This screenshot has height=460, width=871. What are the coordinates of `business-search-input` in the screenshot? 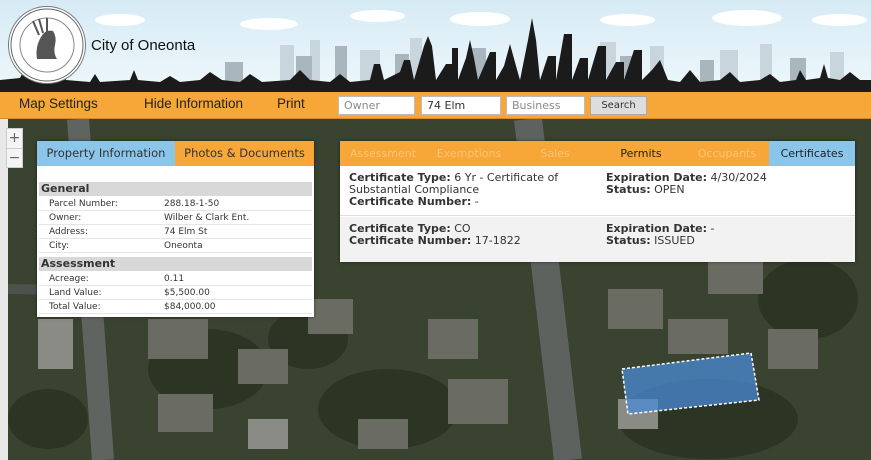 It's located at (545, 105).